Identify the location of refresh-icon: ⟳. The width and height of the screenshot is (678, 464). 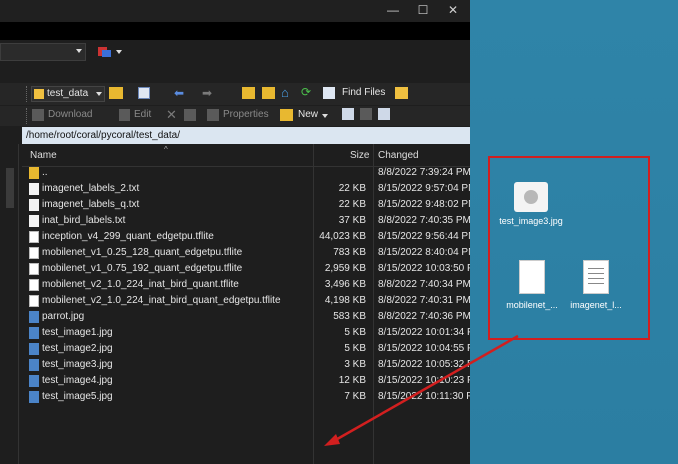
(306, 92).